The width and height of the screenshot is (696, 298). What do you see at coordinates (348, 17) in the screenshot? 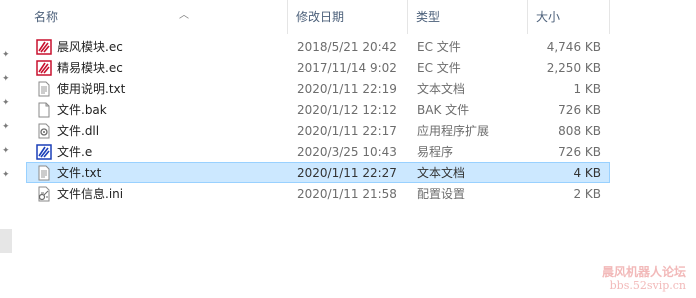
I see `column-header-date: 修改日期` at bounding box center [348, 17].